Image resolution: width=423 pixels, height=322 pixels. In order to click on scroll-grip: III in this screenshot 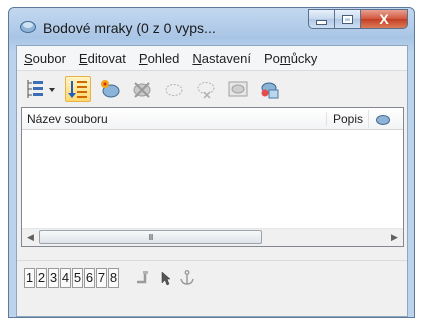, I will do `click(151, 237)`.